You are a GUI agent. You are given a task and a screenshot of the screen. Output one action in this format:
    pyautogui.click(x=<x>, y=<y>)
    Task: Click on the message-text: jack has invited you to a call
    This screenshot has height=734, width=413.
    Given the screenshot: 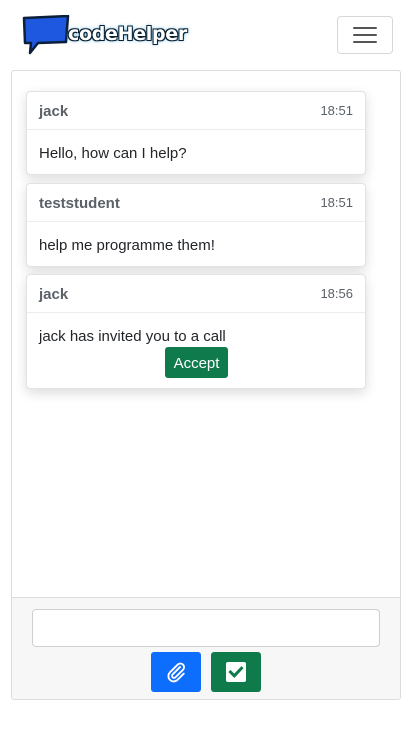 What is the action you would take?
    pyautogui.click(x=132, y=336)
    